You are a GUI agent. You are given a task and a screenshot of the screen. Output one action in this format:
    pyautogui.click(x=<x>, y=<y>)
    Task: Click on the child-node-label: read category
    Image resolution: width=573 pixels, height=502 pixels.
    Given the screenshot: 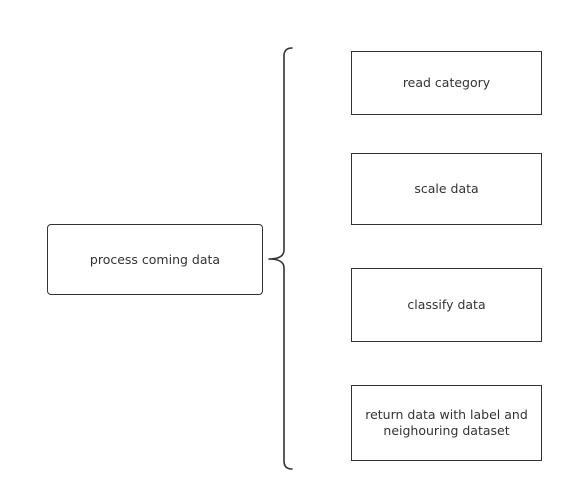 What is the action you would take?
    pyautogui.click(x=446, y=82)
    